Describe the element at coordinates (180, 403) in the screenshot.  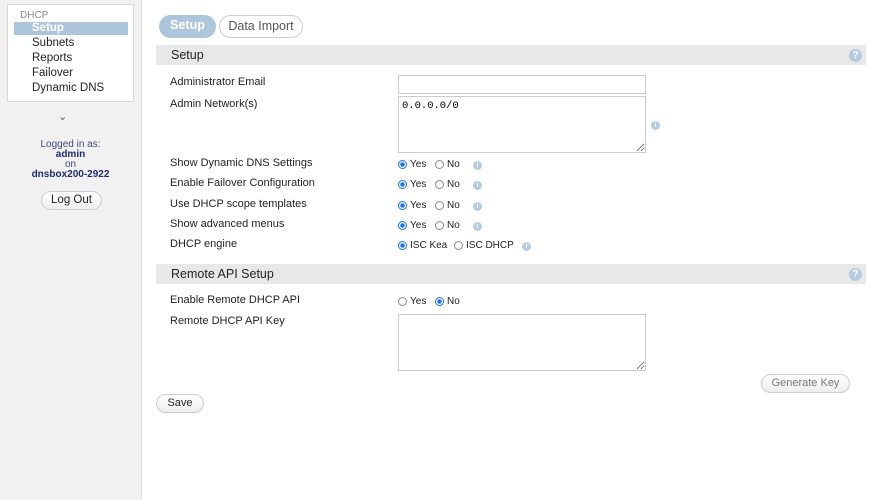
I see `save-button: Save` at that location.